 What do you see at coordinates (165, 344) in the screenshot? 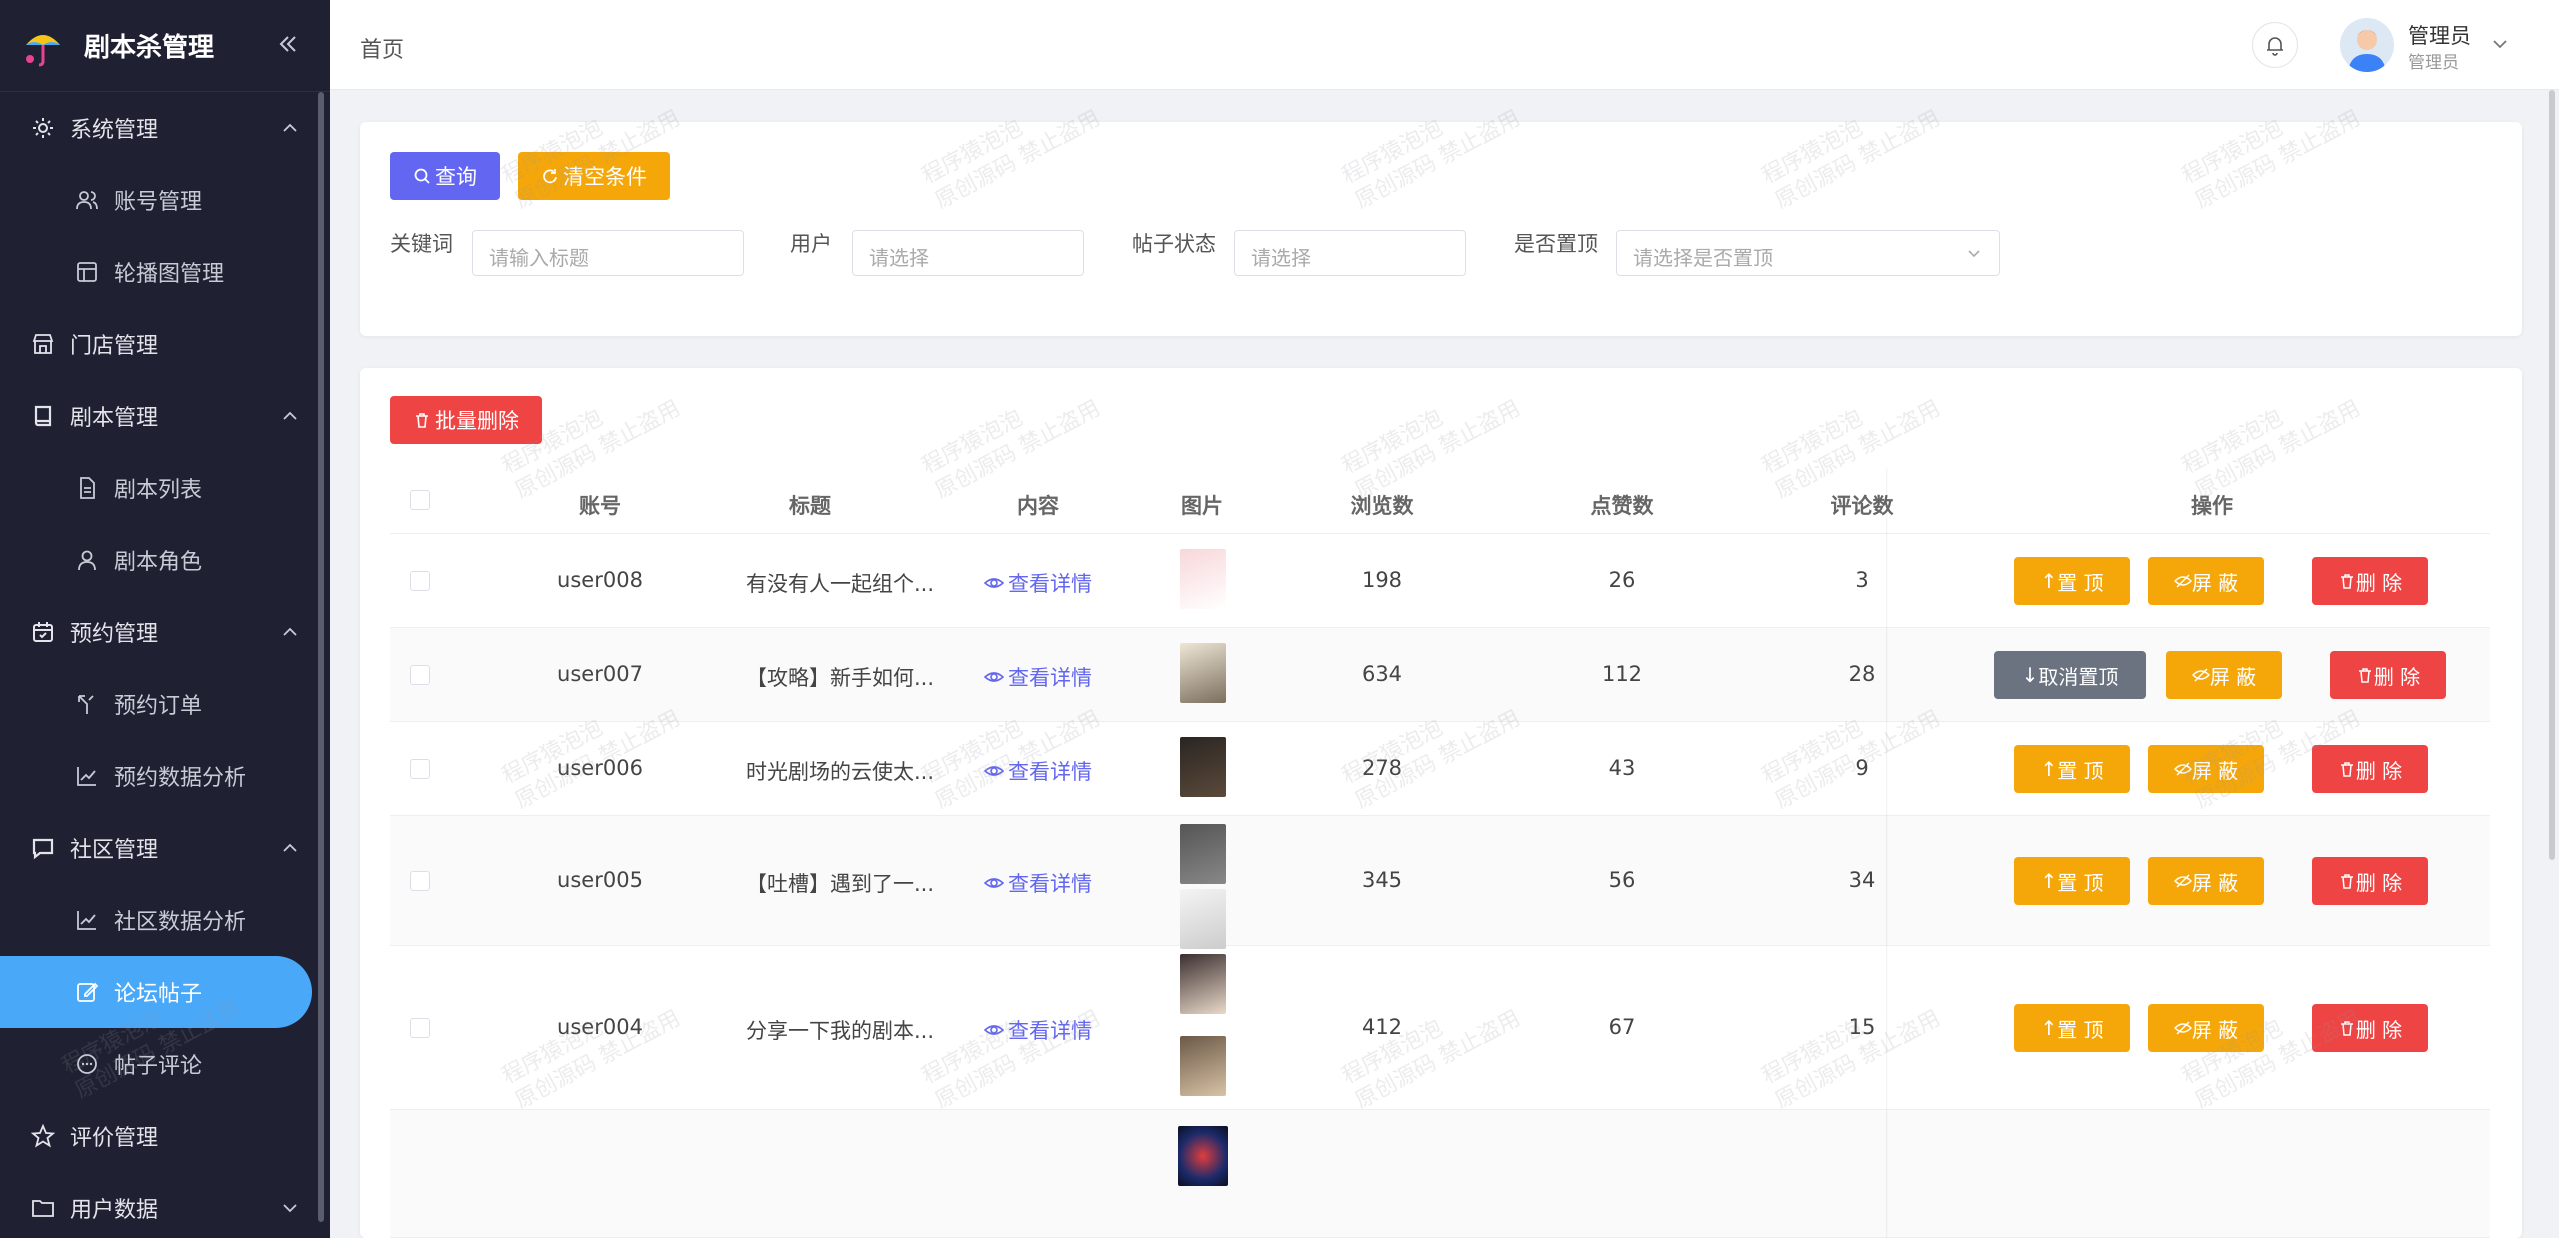
I see `sidebar-item-3: 门店管理` at bounding box center [165, 344].